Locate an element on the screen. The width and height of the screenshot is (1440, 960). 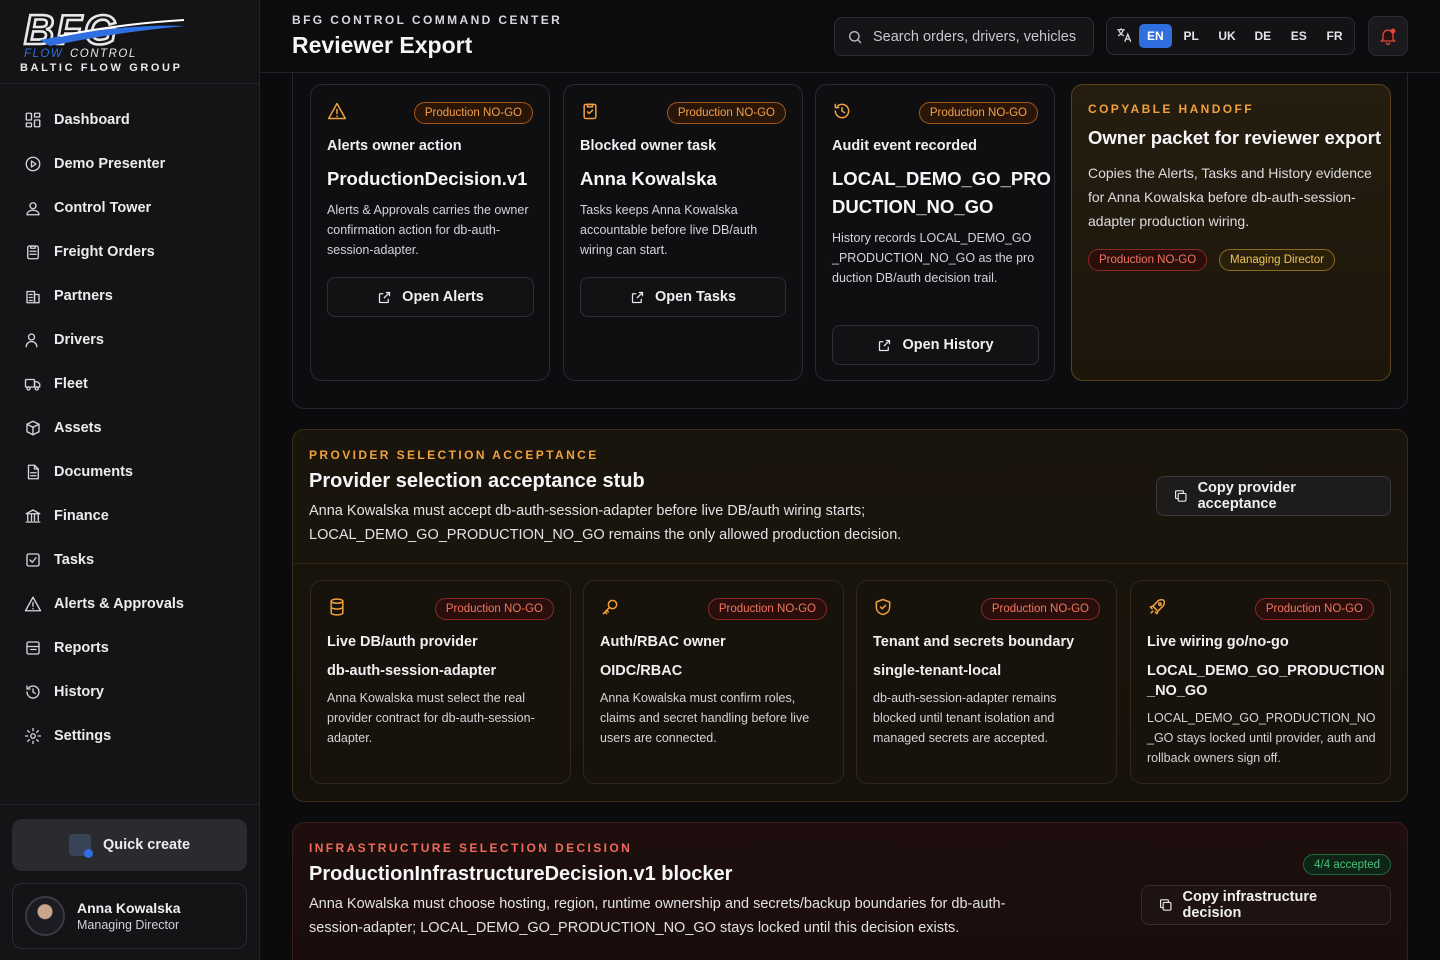
report-icon is located at coordinates (33, 648).